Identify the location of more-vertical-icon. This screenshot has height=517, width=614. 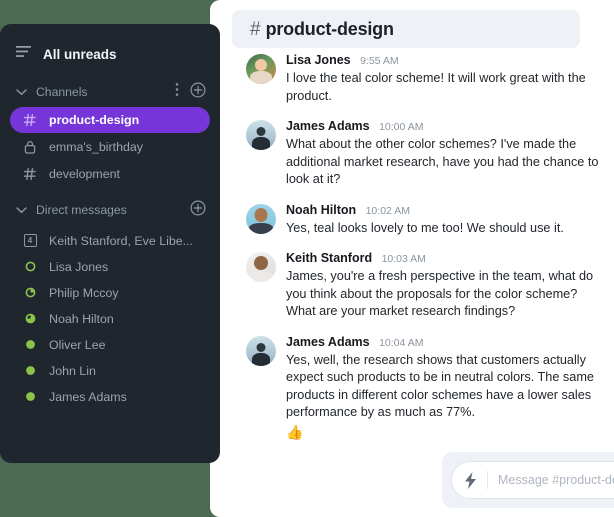
(177, 92).